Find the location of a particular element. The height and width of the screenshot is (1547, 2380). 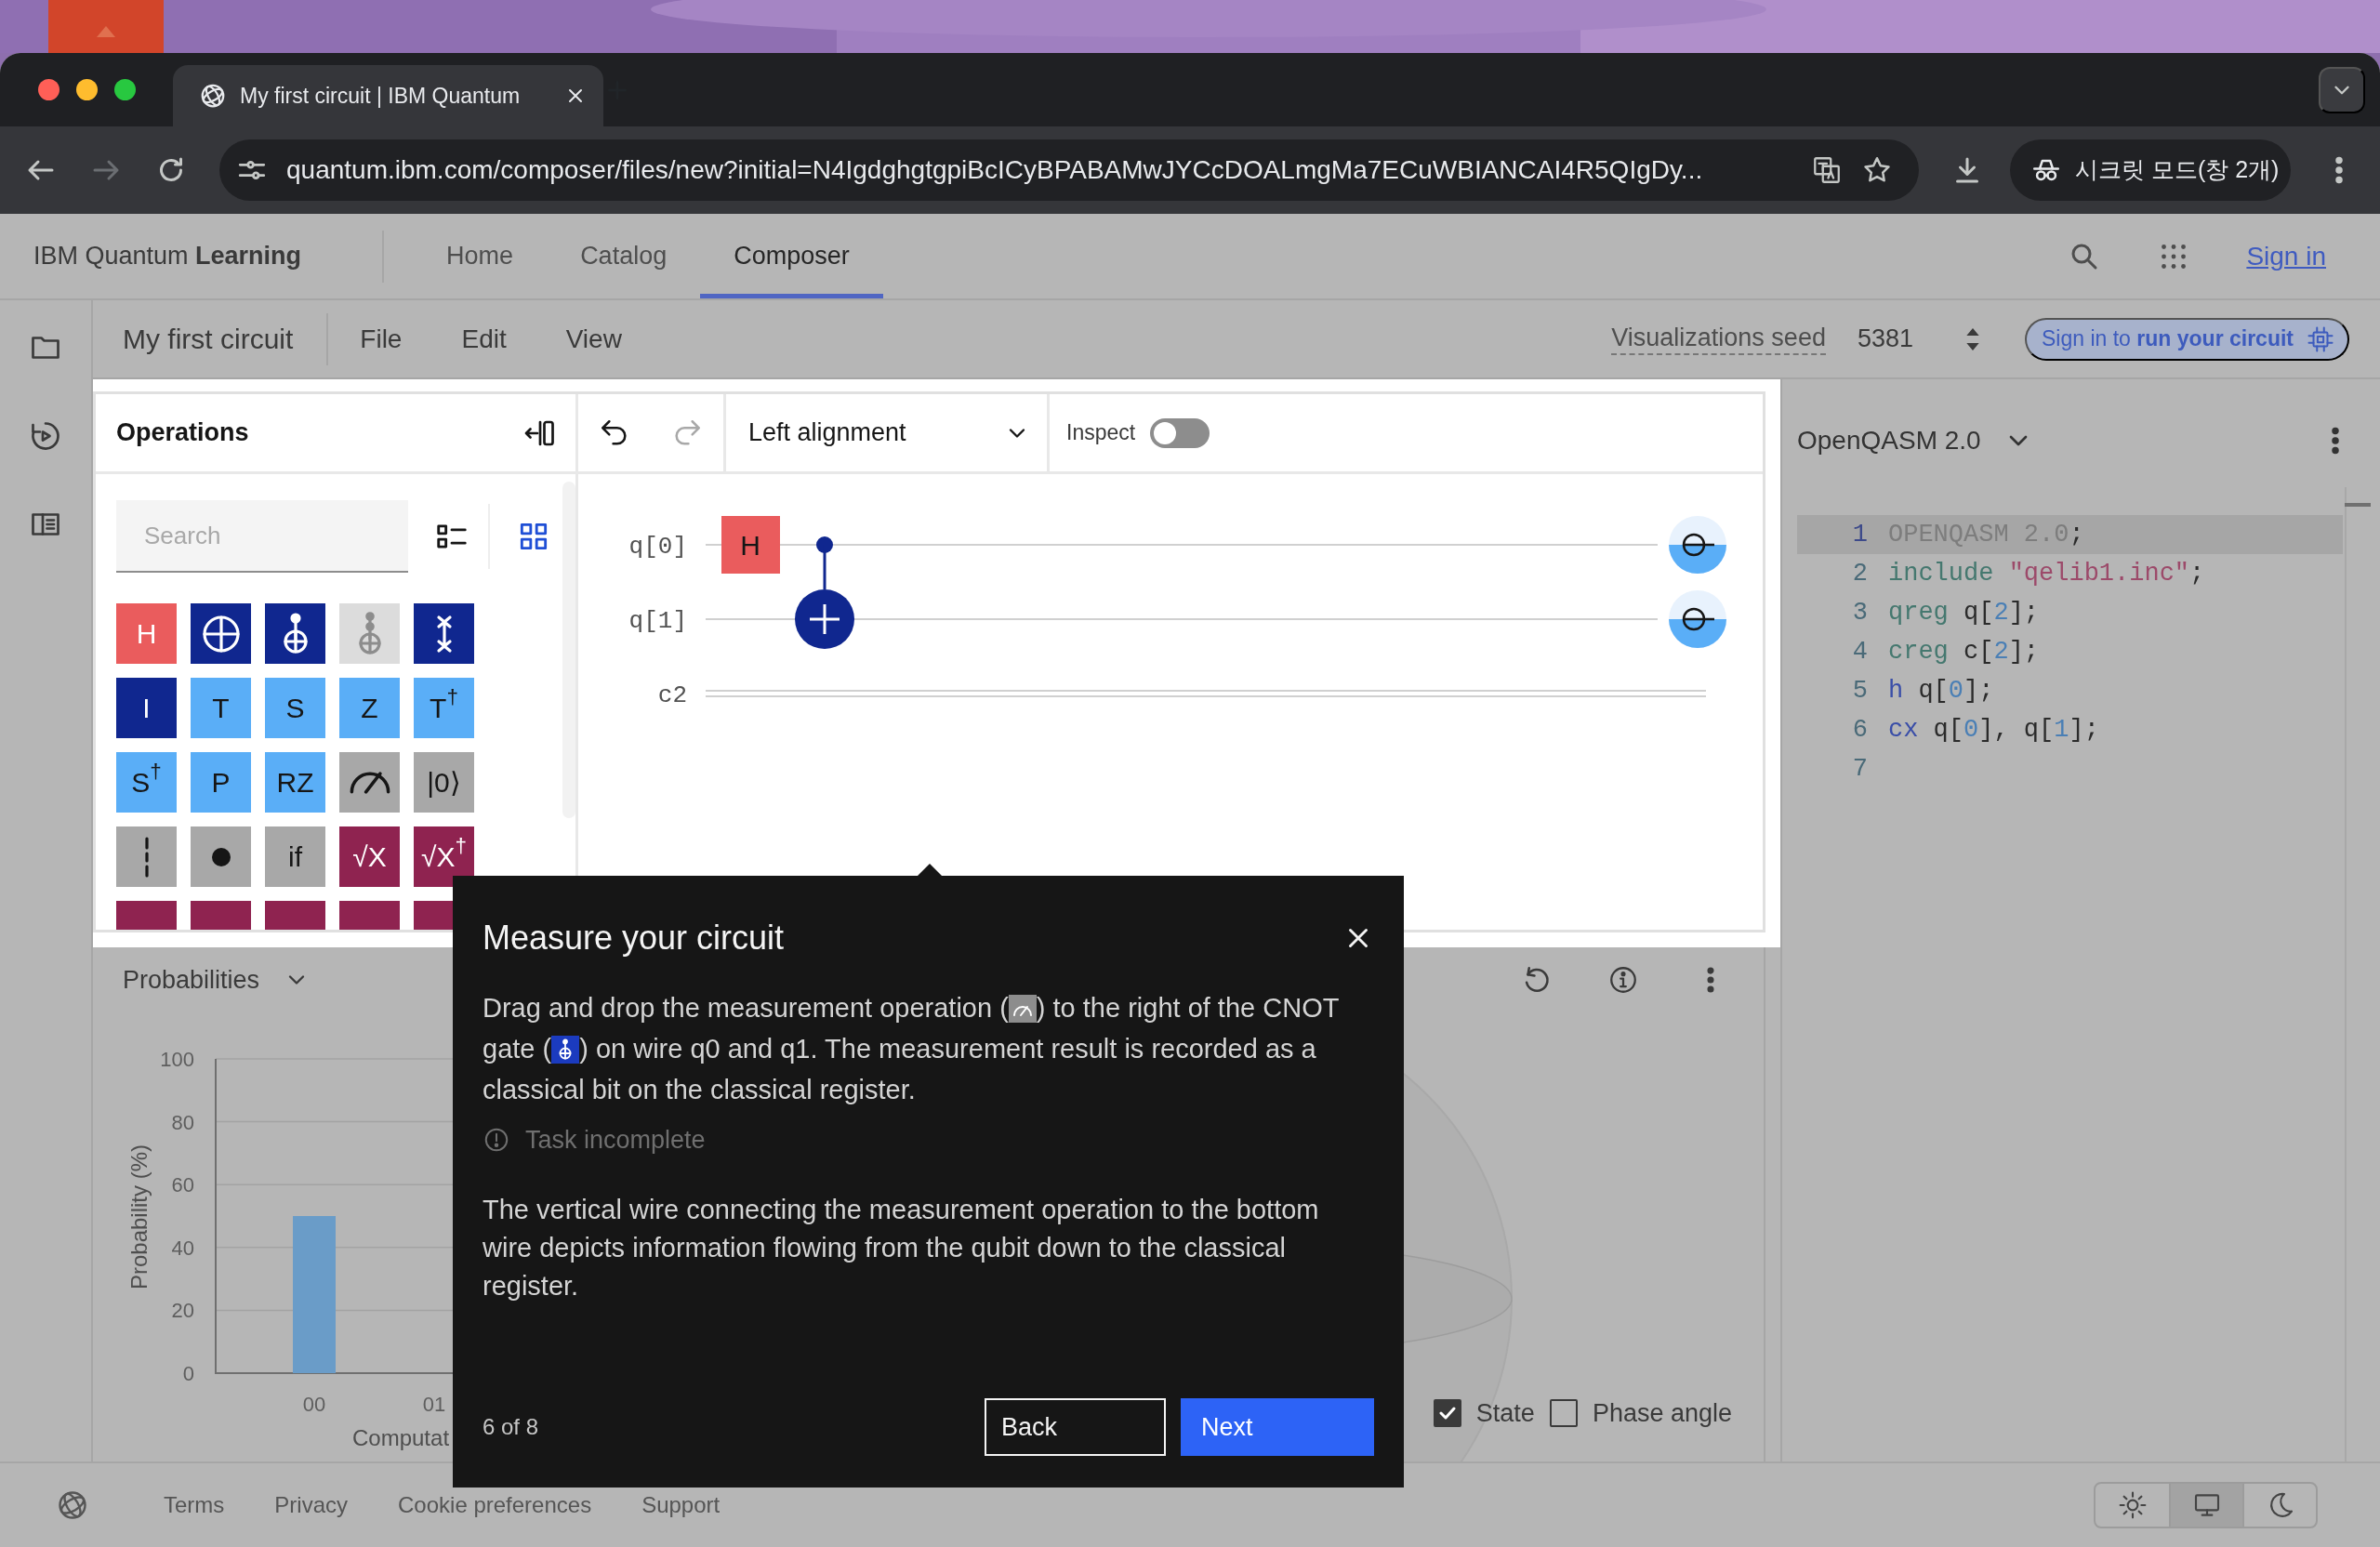

info-icon is located at coordinates (1623, 980).